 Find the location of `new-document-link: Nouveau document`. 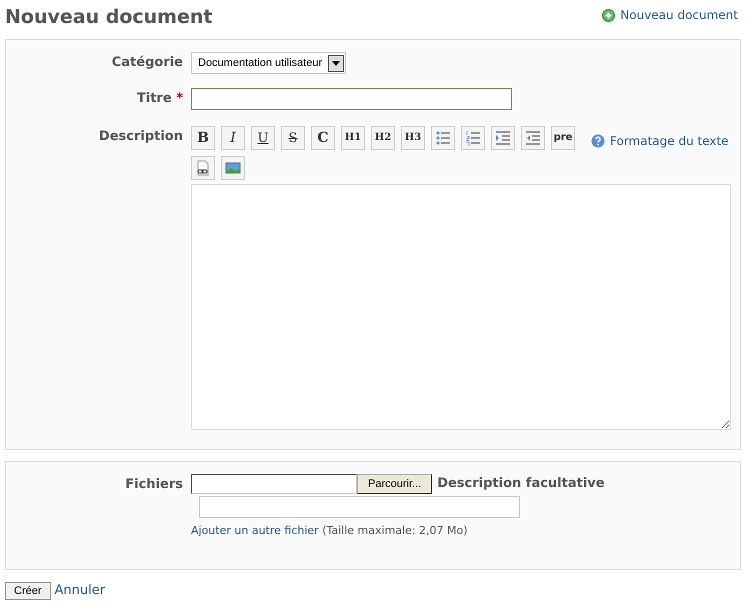

new-document-link: Nouveau document is located at coordinates (671, 14).